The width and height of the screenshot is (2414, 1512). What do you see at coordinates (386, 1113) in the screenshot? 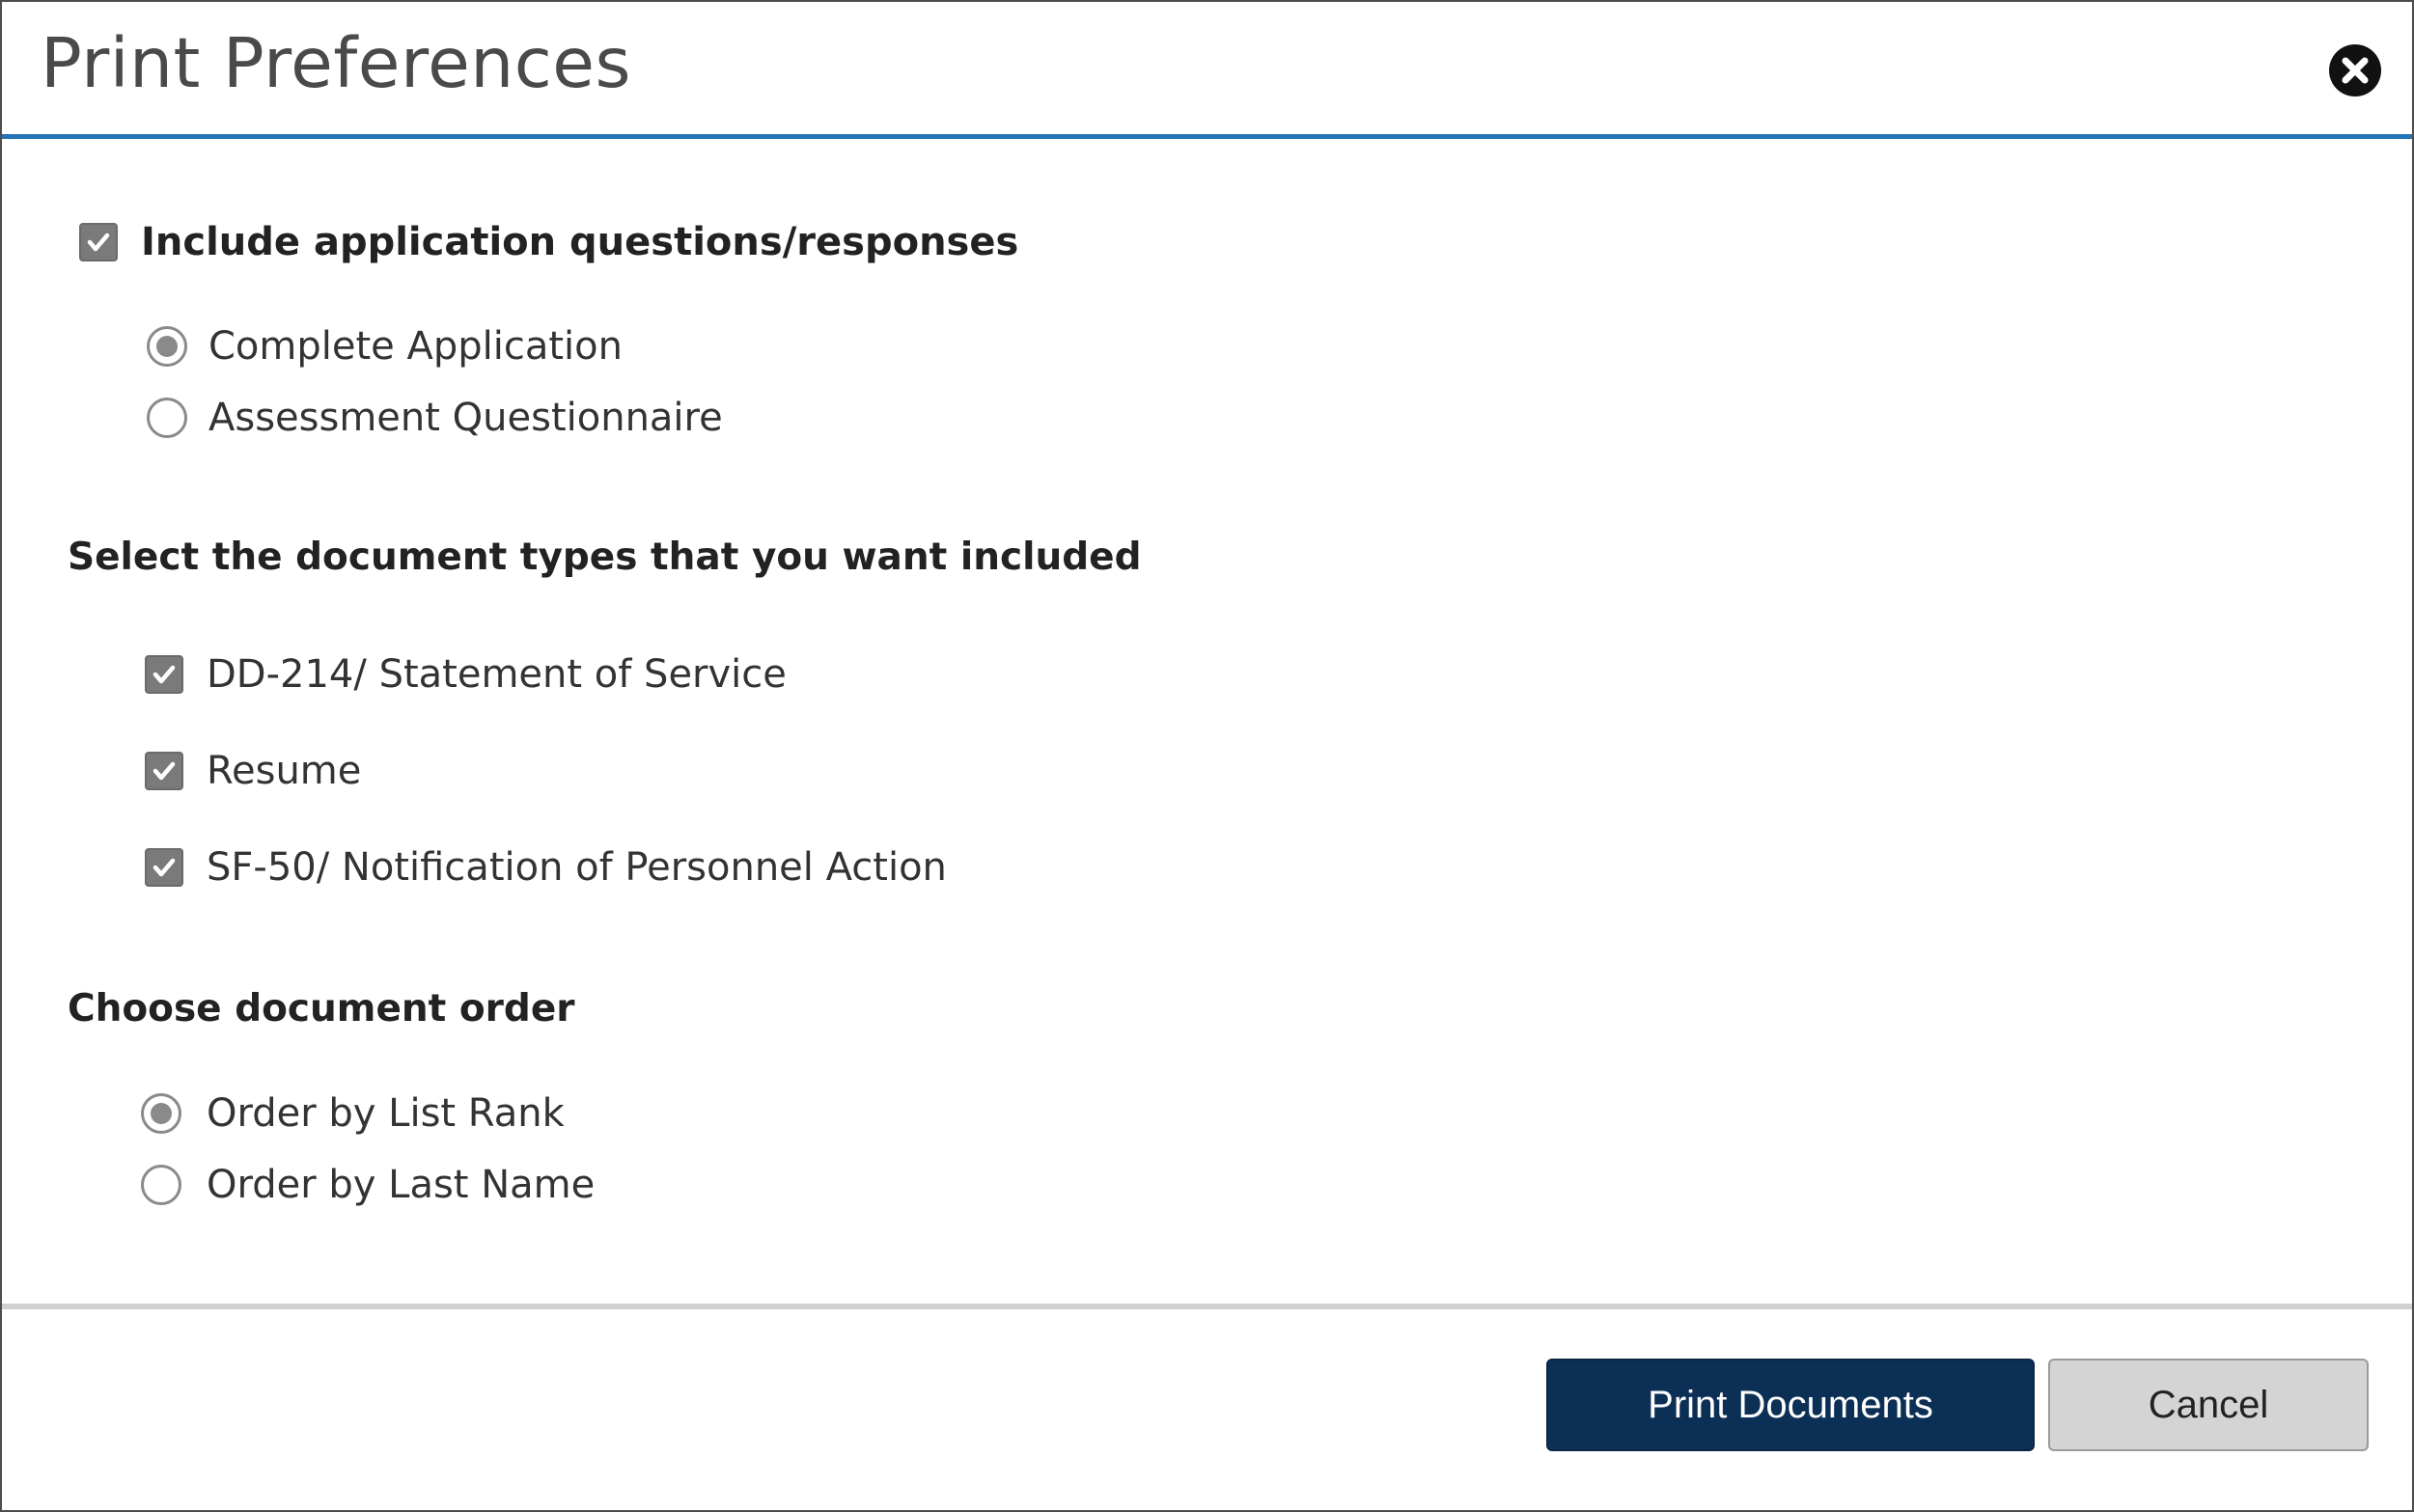
I see `radio-label: Order by List Rank` at bounding box center [386, 1113].